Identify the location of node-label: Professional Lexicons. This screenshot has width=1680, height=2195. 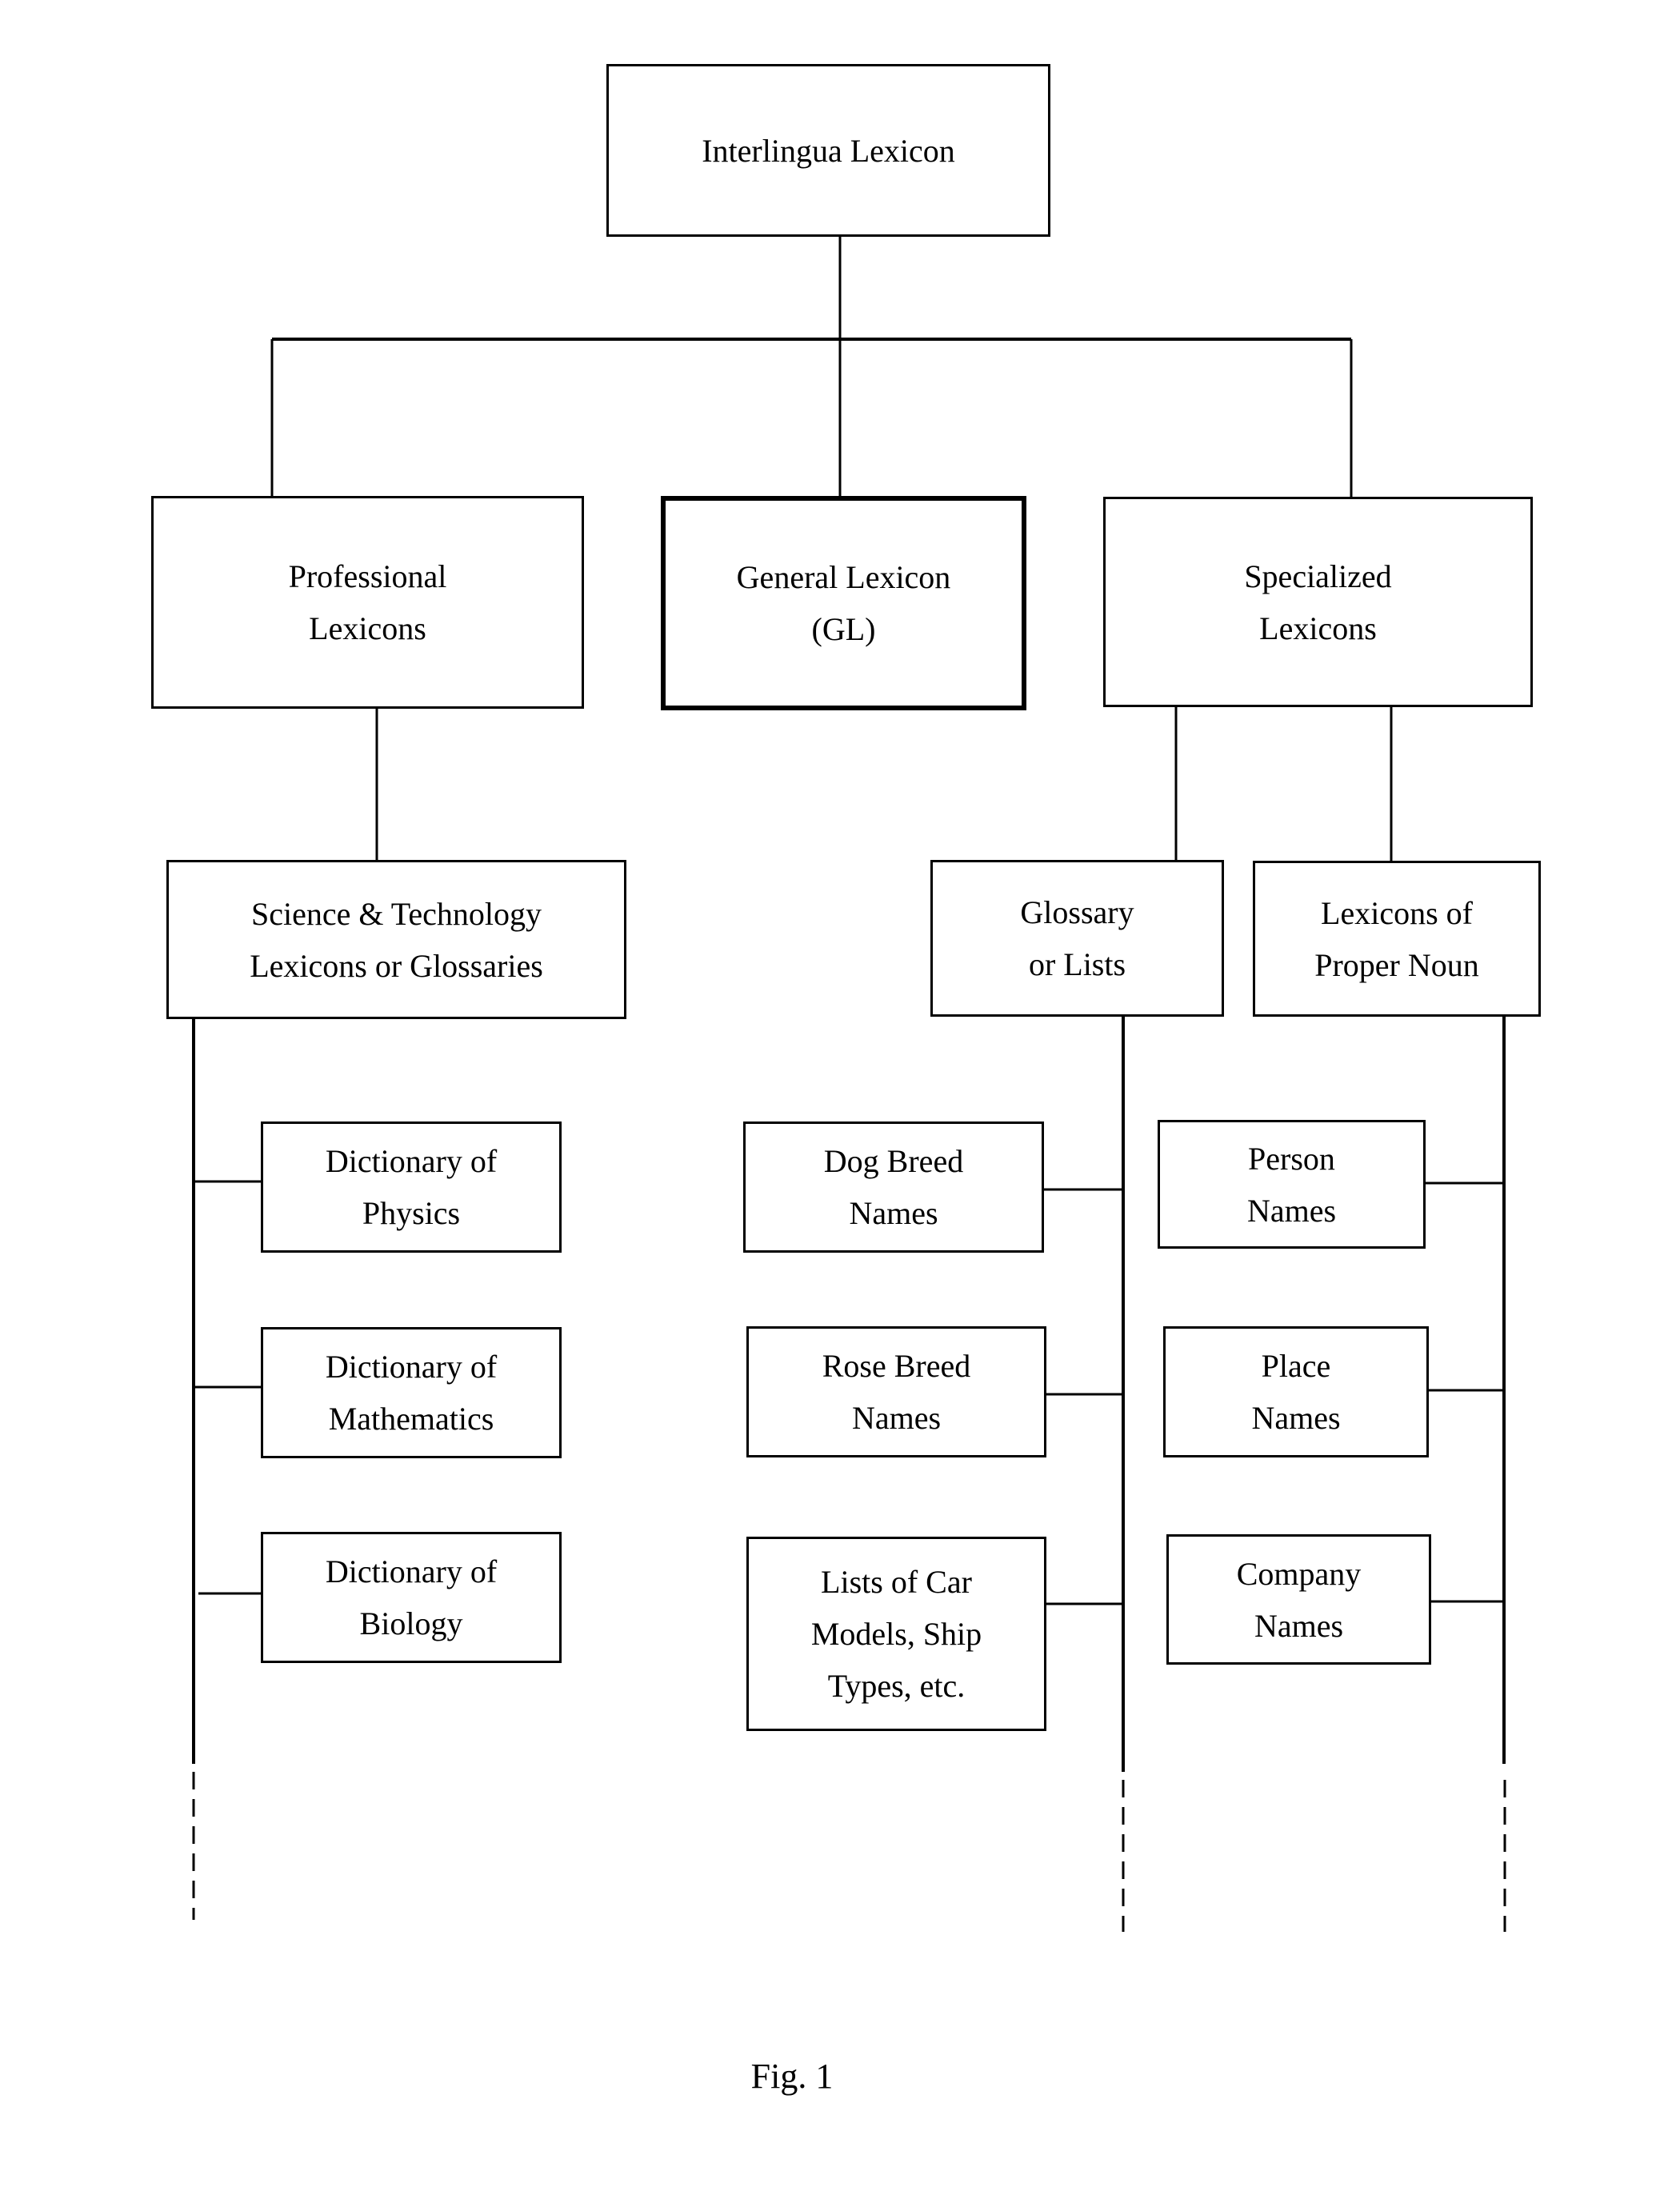
(367, 602).